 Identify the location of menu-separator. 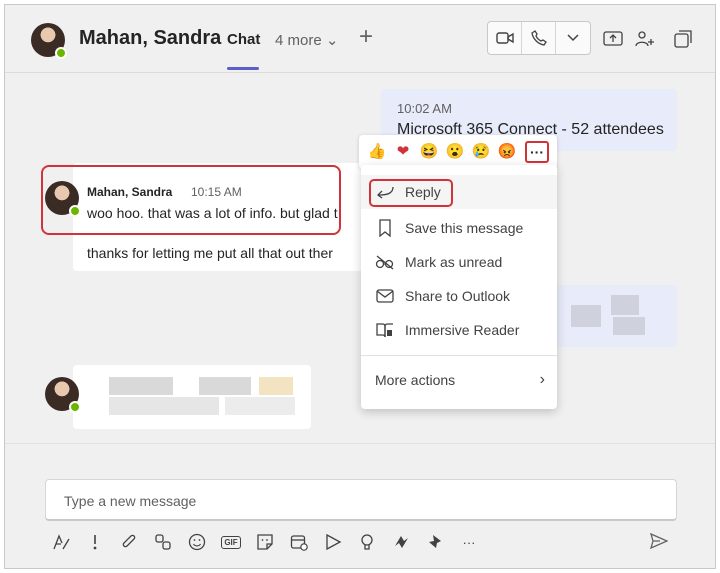
(459, 355).